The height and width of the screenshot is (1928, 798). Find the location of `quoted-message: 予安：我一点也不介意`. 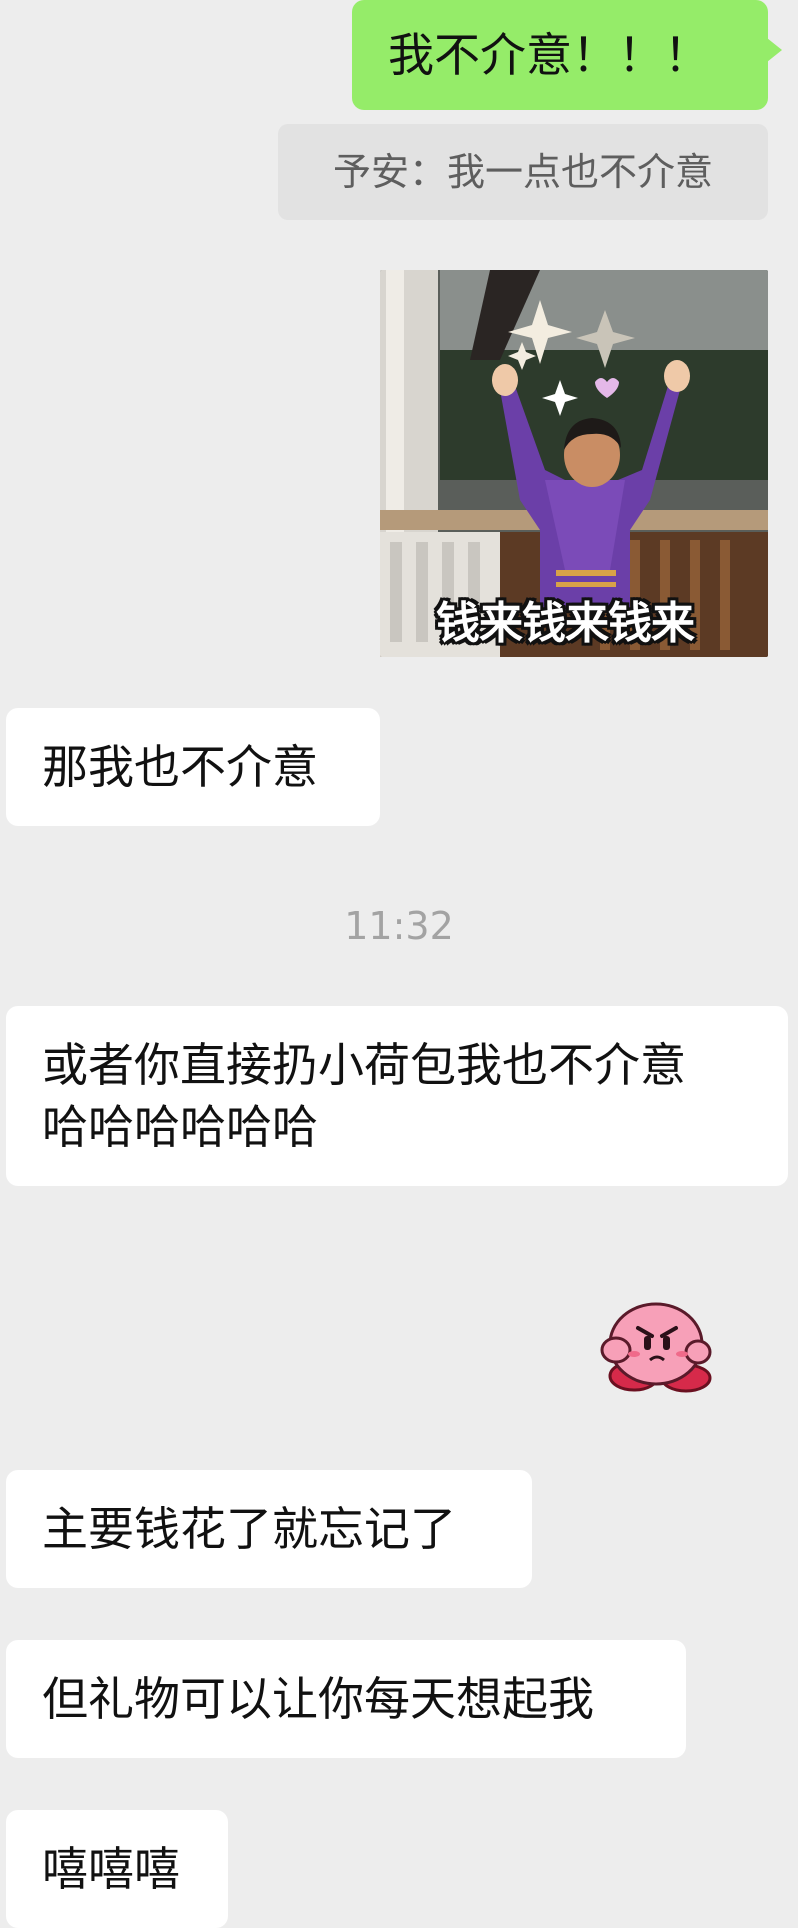

quoted-message: 予安：我一点也不介意 is located at coordinates (523, 172).